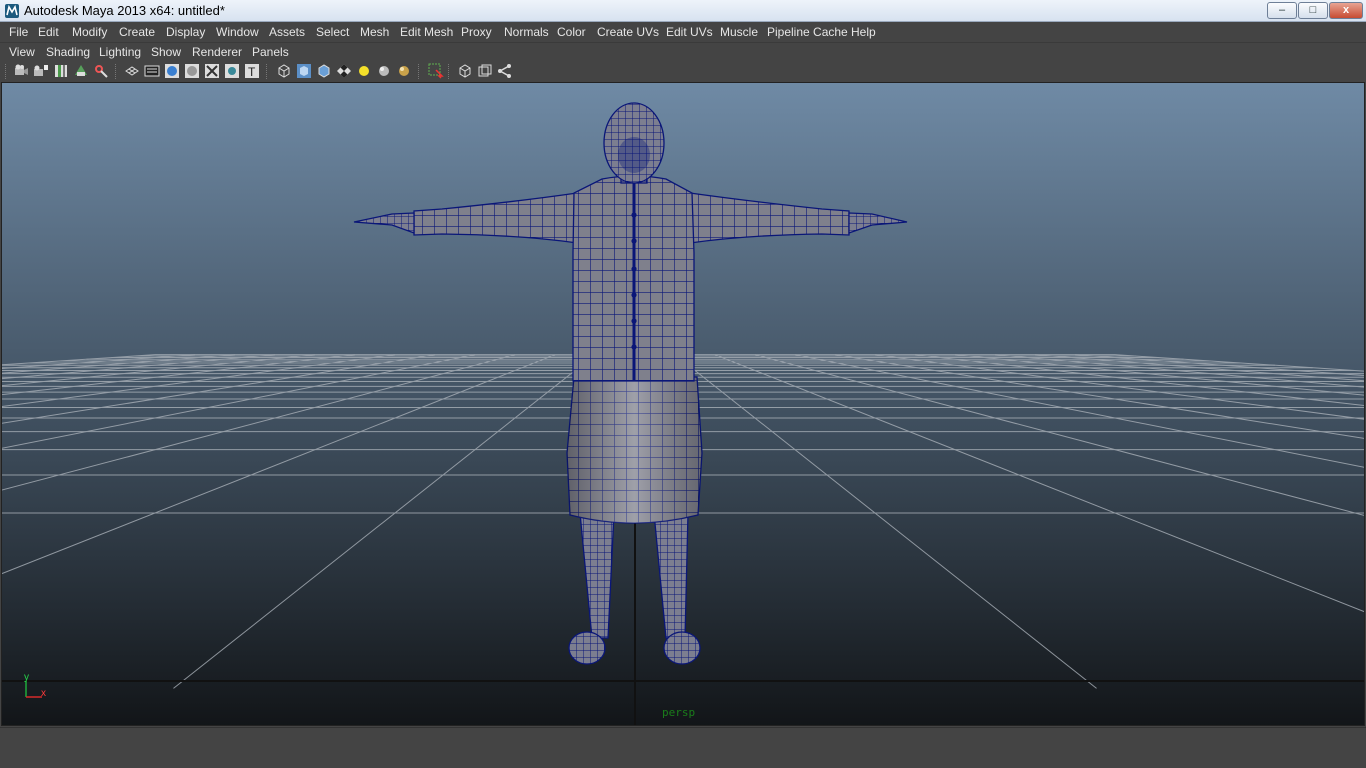 The height and width of the screenshot is (768, 1366). Describe the element at coordinates (61, 71) in the screenshot. I see `bookmark-icon` at that location.